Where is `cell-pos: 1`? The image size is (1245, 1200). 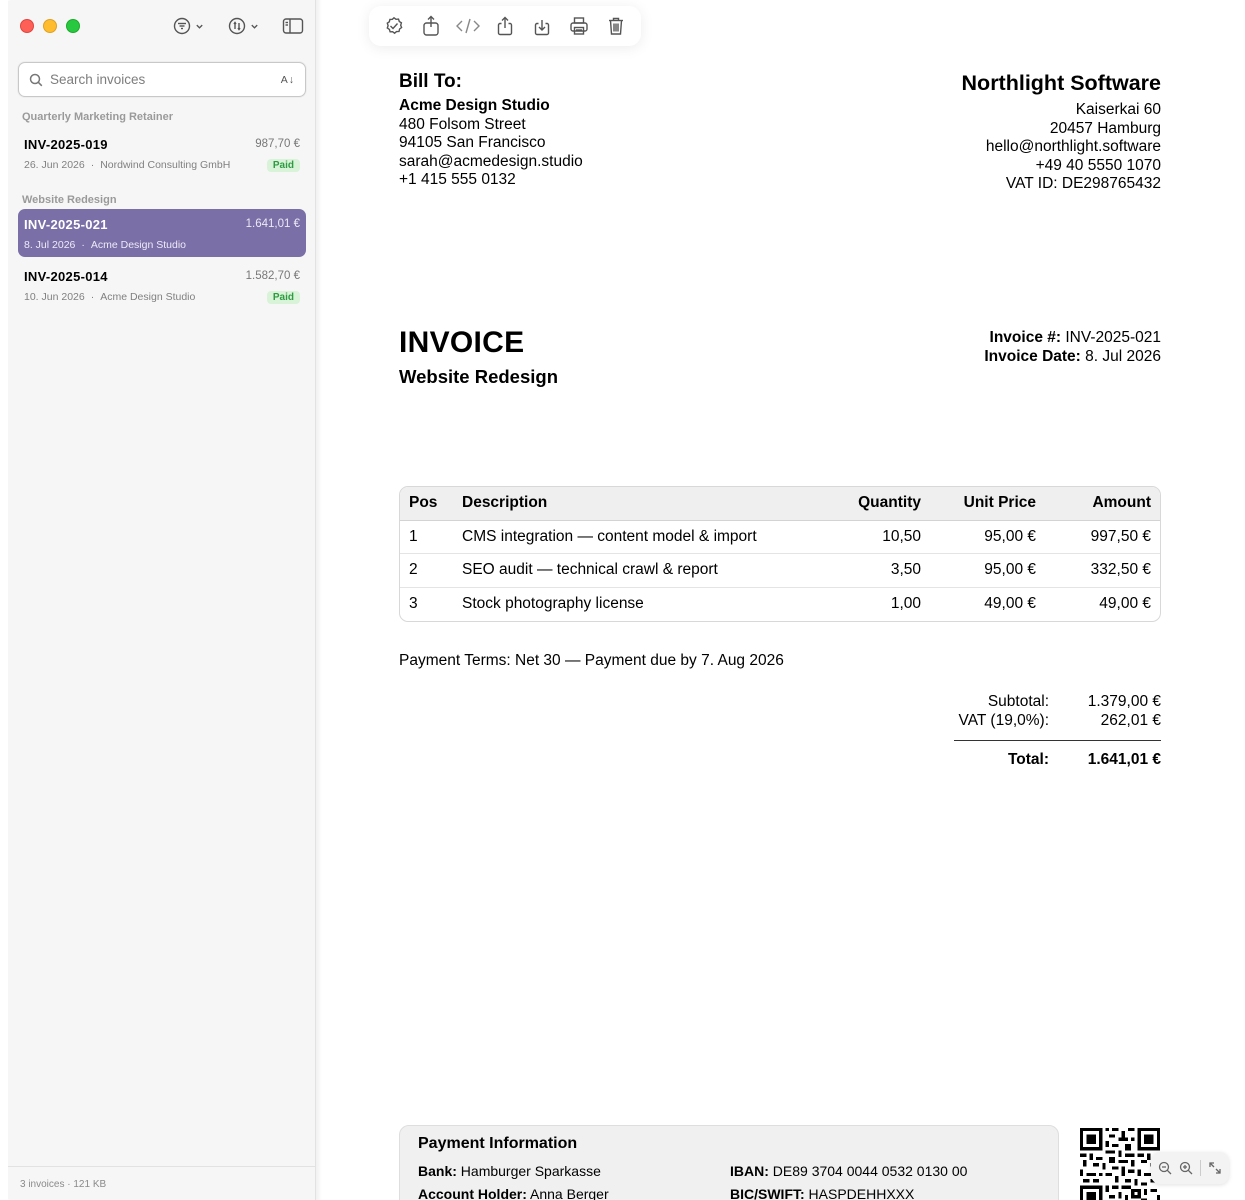 cell-pos: 1 is located at coordinates (413, 536).